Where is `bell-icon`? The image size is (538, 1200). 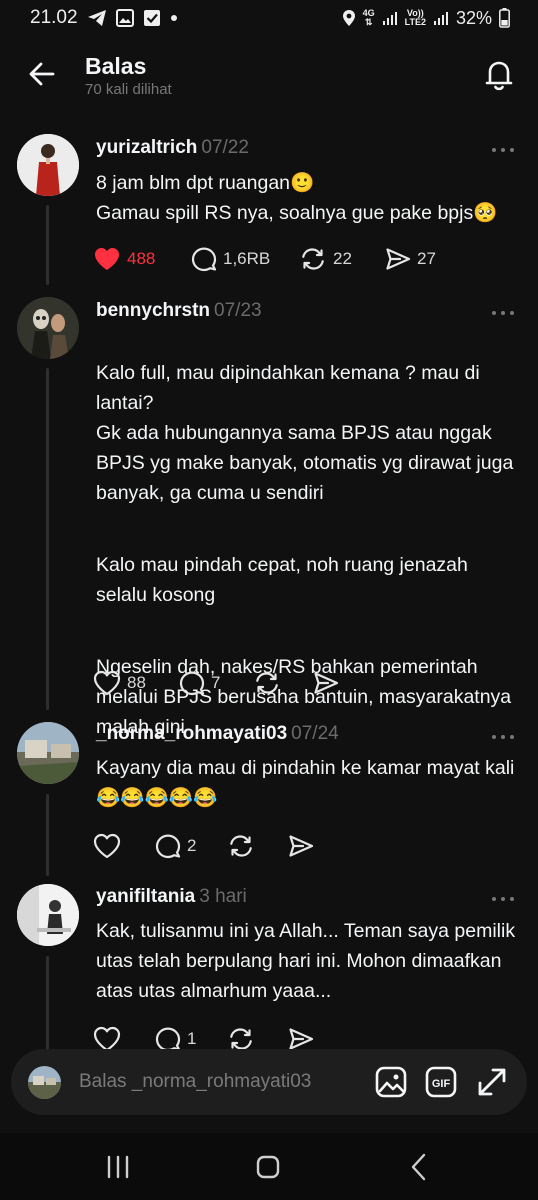 bell-icon is located at coordinates (499, 76).